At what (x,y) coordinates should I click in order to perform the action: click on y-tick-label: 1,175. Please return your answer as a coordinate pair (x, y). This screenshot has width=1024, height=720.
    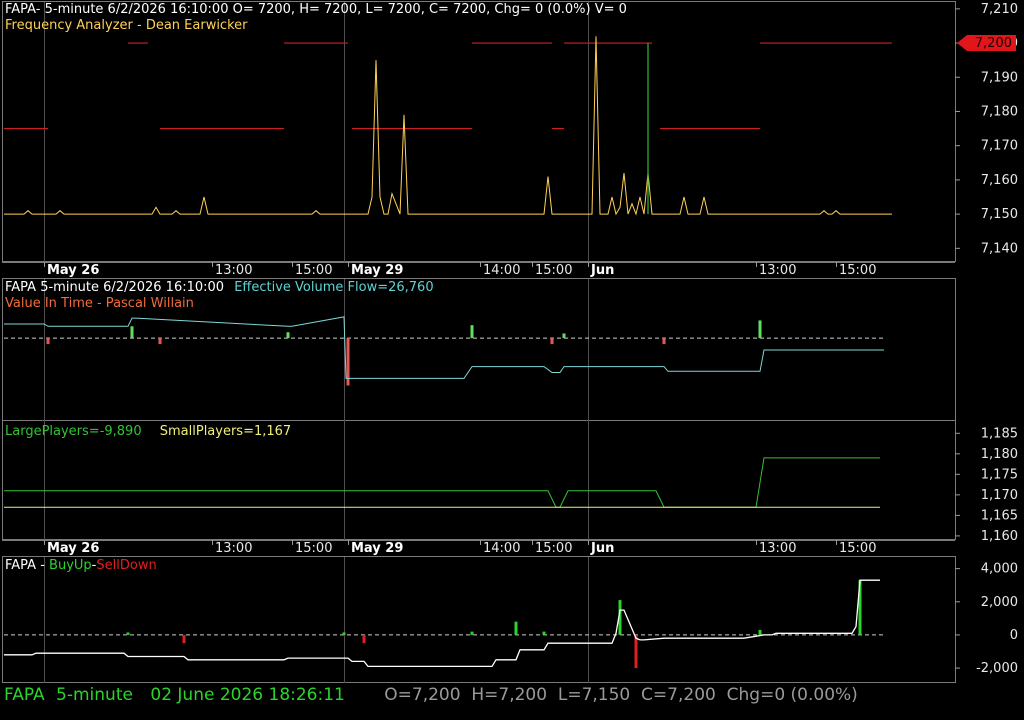
    Looking at the image, I should click on (999, 474).